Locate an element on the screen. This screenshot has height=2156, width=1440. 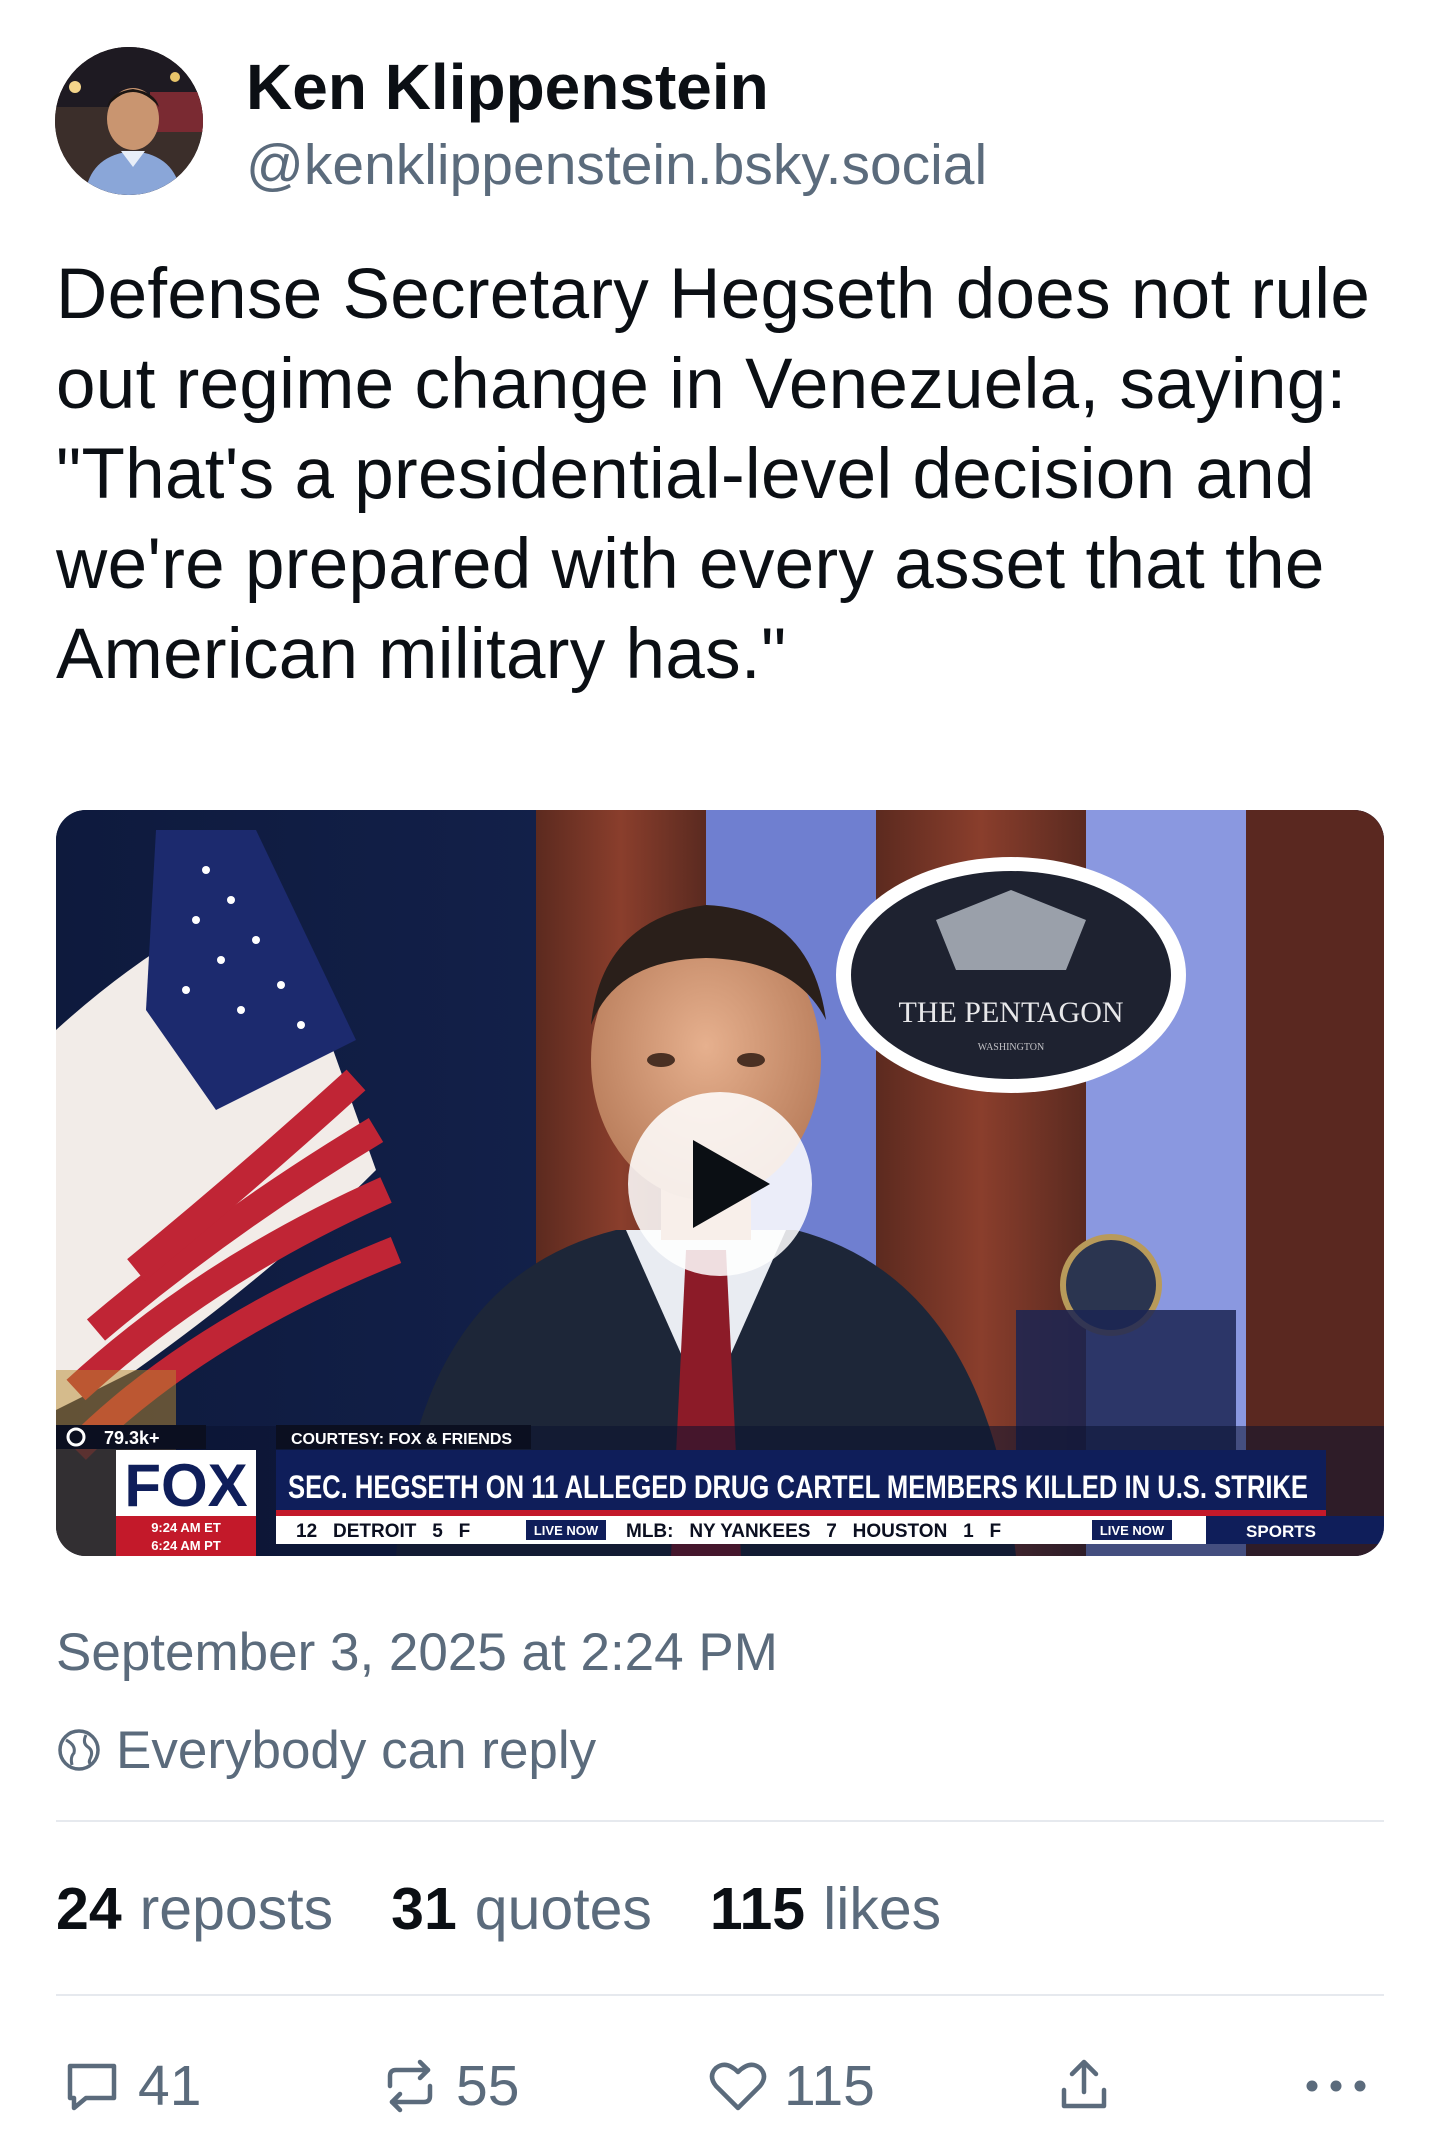
engagement-stats: 24 reposts 31 quotes 115 likes is located at coordinates (527, 1909).